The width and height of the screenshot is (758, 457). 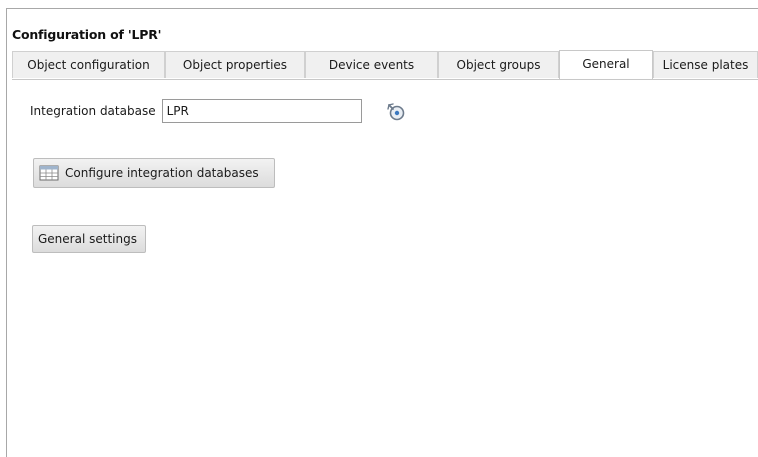 What do you see at coordinates (606, 64) in the screenshot?
I see `tab-general: General` at bounding box center [606, 64].